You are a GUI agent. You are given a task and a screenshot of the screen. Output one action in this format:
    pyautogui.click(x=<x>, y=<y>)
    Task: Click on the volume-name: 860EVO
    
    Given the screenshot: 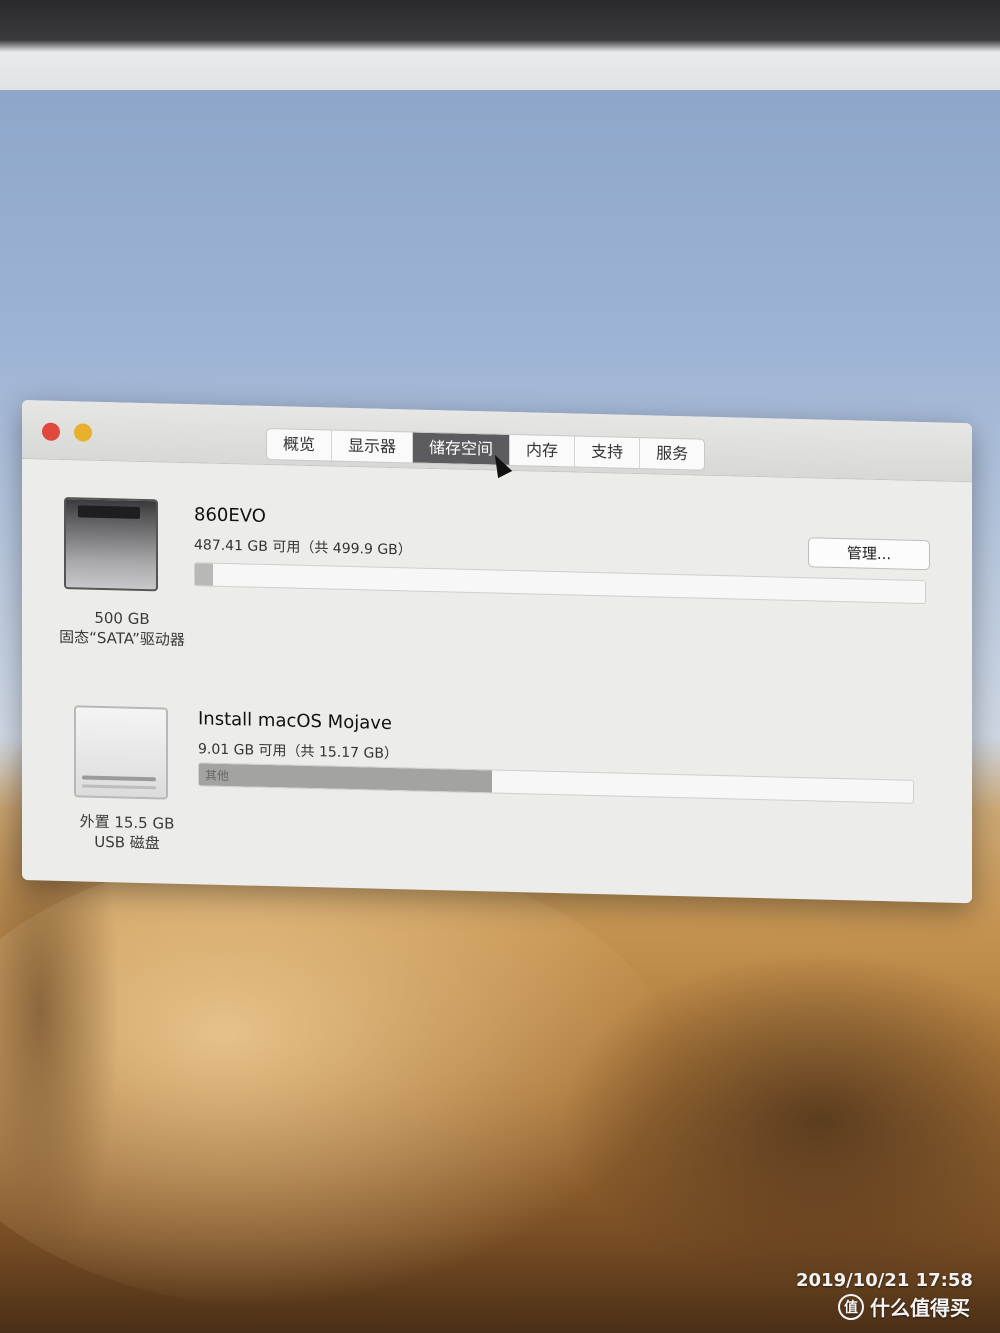 What is the action you would take?
    pyautogui.click(x=230, y=515)
    